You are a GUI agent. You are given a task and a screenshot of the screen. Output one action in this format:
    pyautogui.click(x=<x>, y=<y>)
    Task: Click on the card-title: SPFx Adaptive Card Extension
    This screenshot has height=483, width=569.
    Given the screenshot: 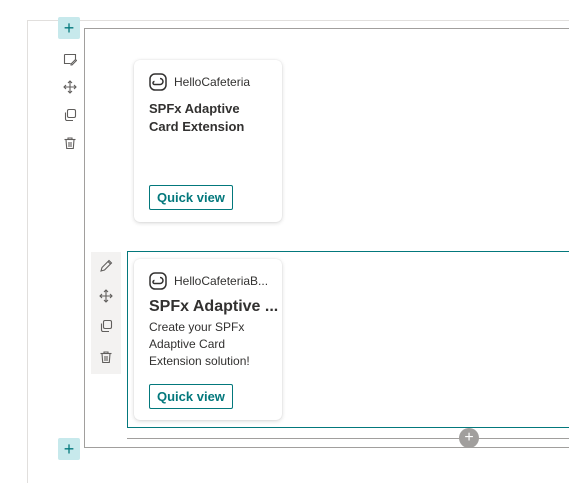 What is the action you would take?
    pyautogui.click(x=197, y=117)
    